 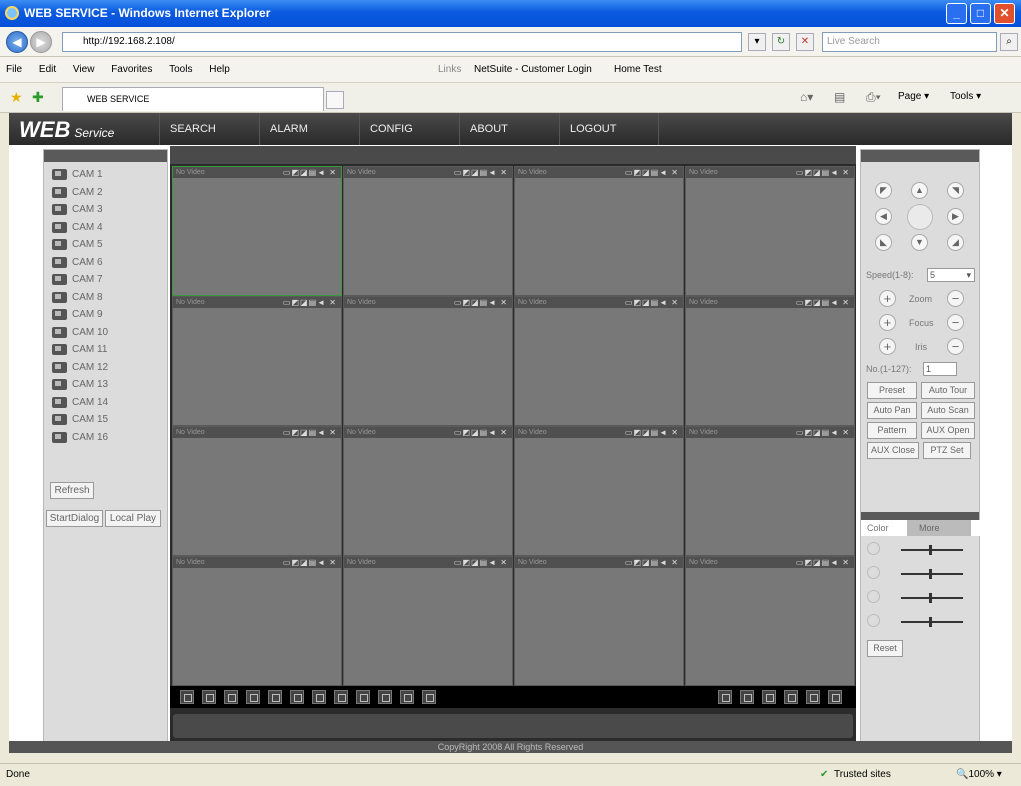 I want to click on camera-item: CAM 11, so click(x=105, y=350).